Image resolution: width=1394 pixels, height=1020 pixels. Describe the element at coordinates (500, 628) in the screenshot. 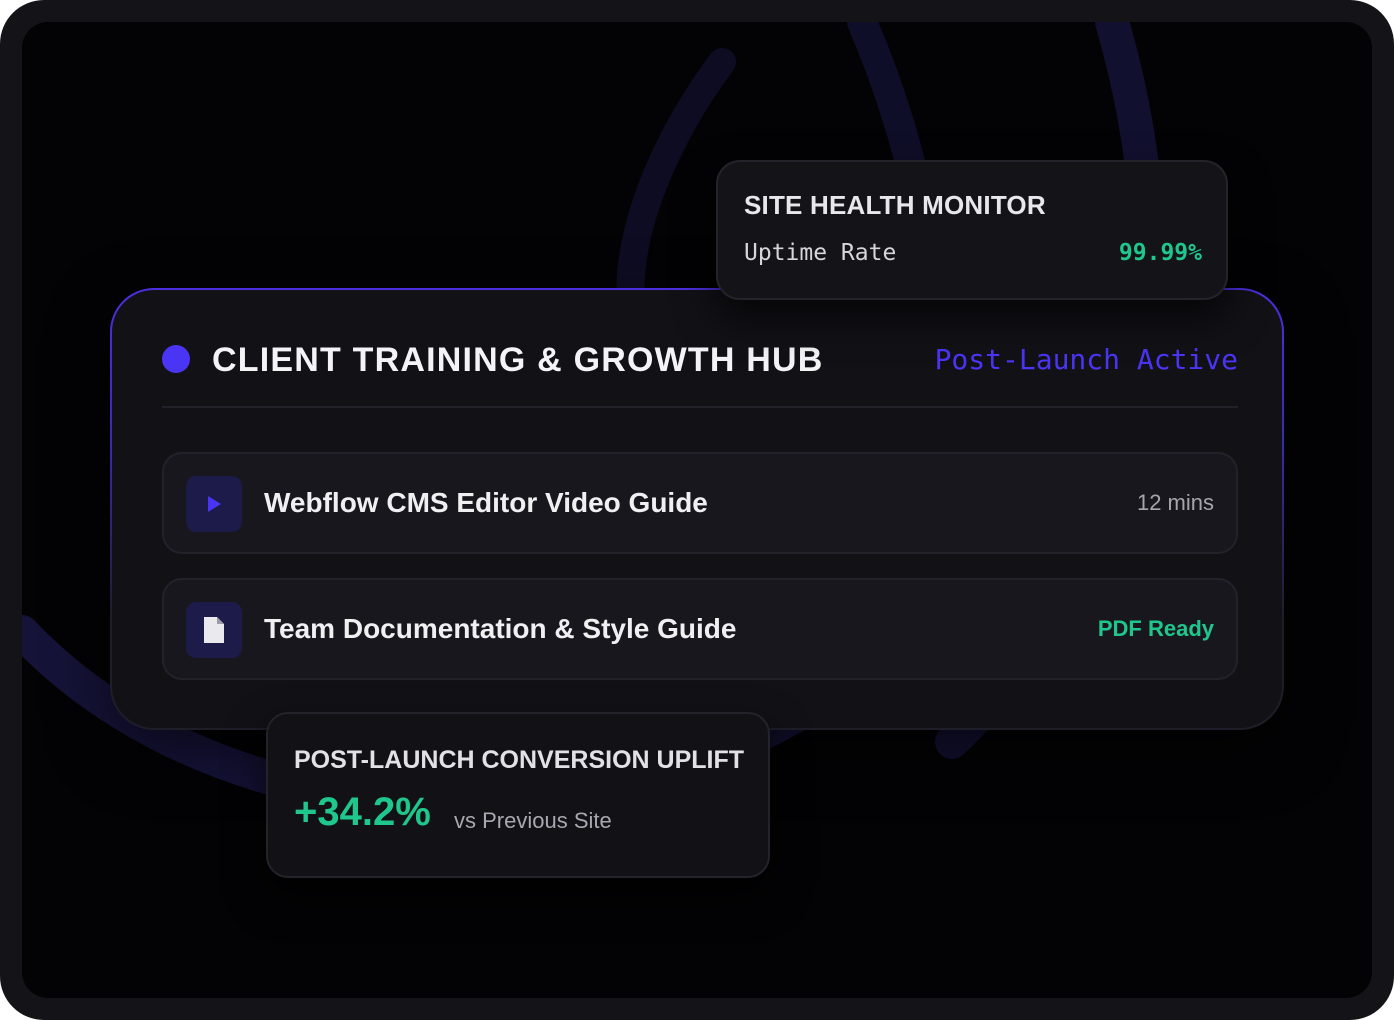

I see `resource-item-label: Team Documentation & Style Guide` at that location.